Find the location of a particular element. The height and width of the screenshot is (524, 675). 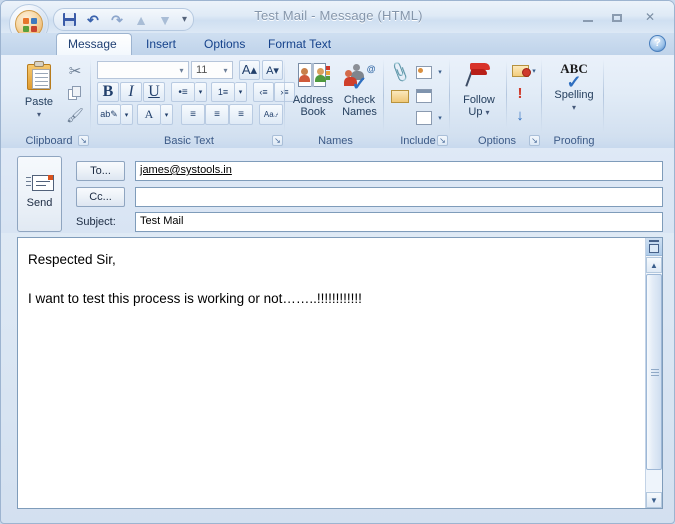

cc-input is located at coordinates (399, 197).